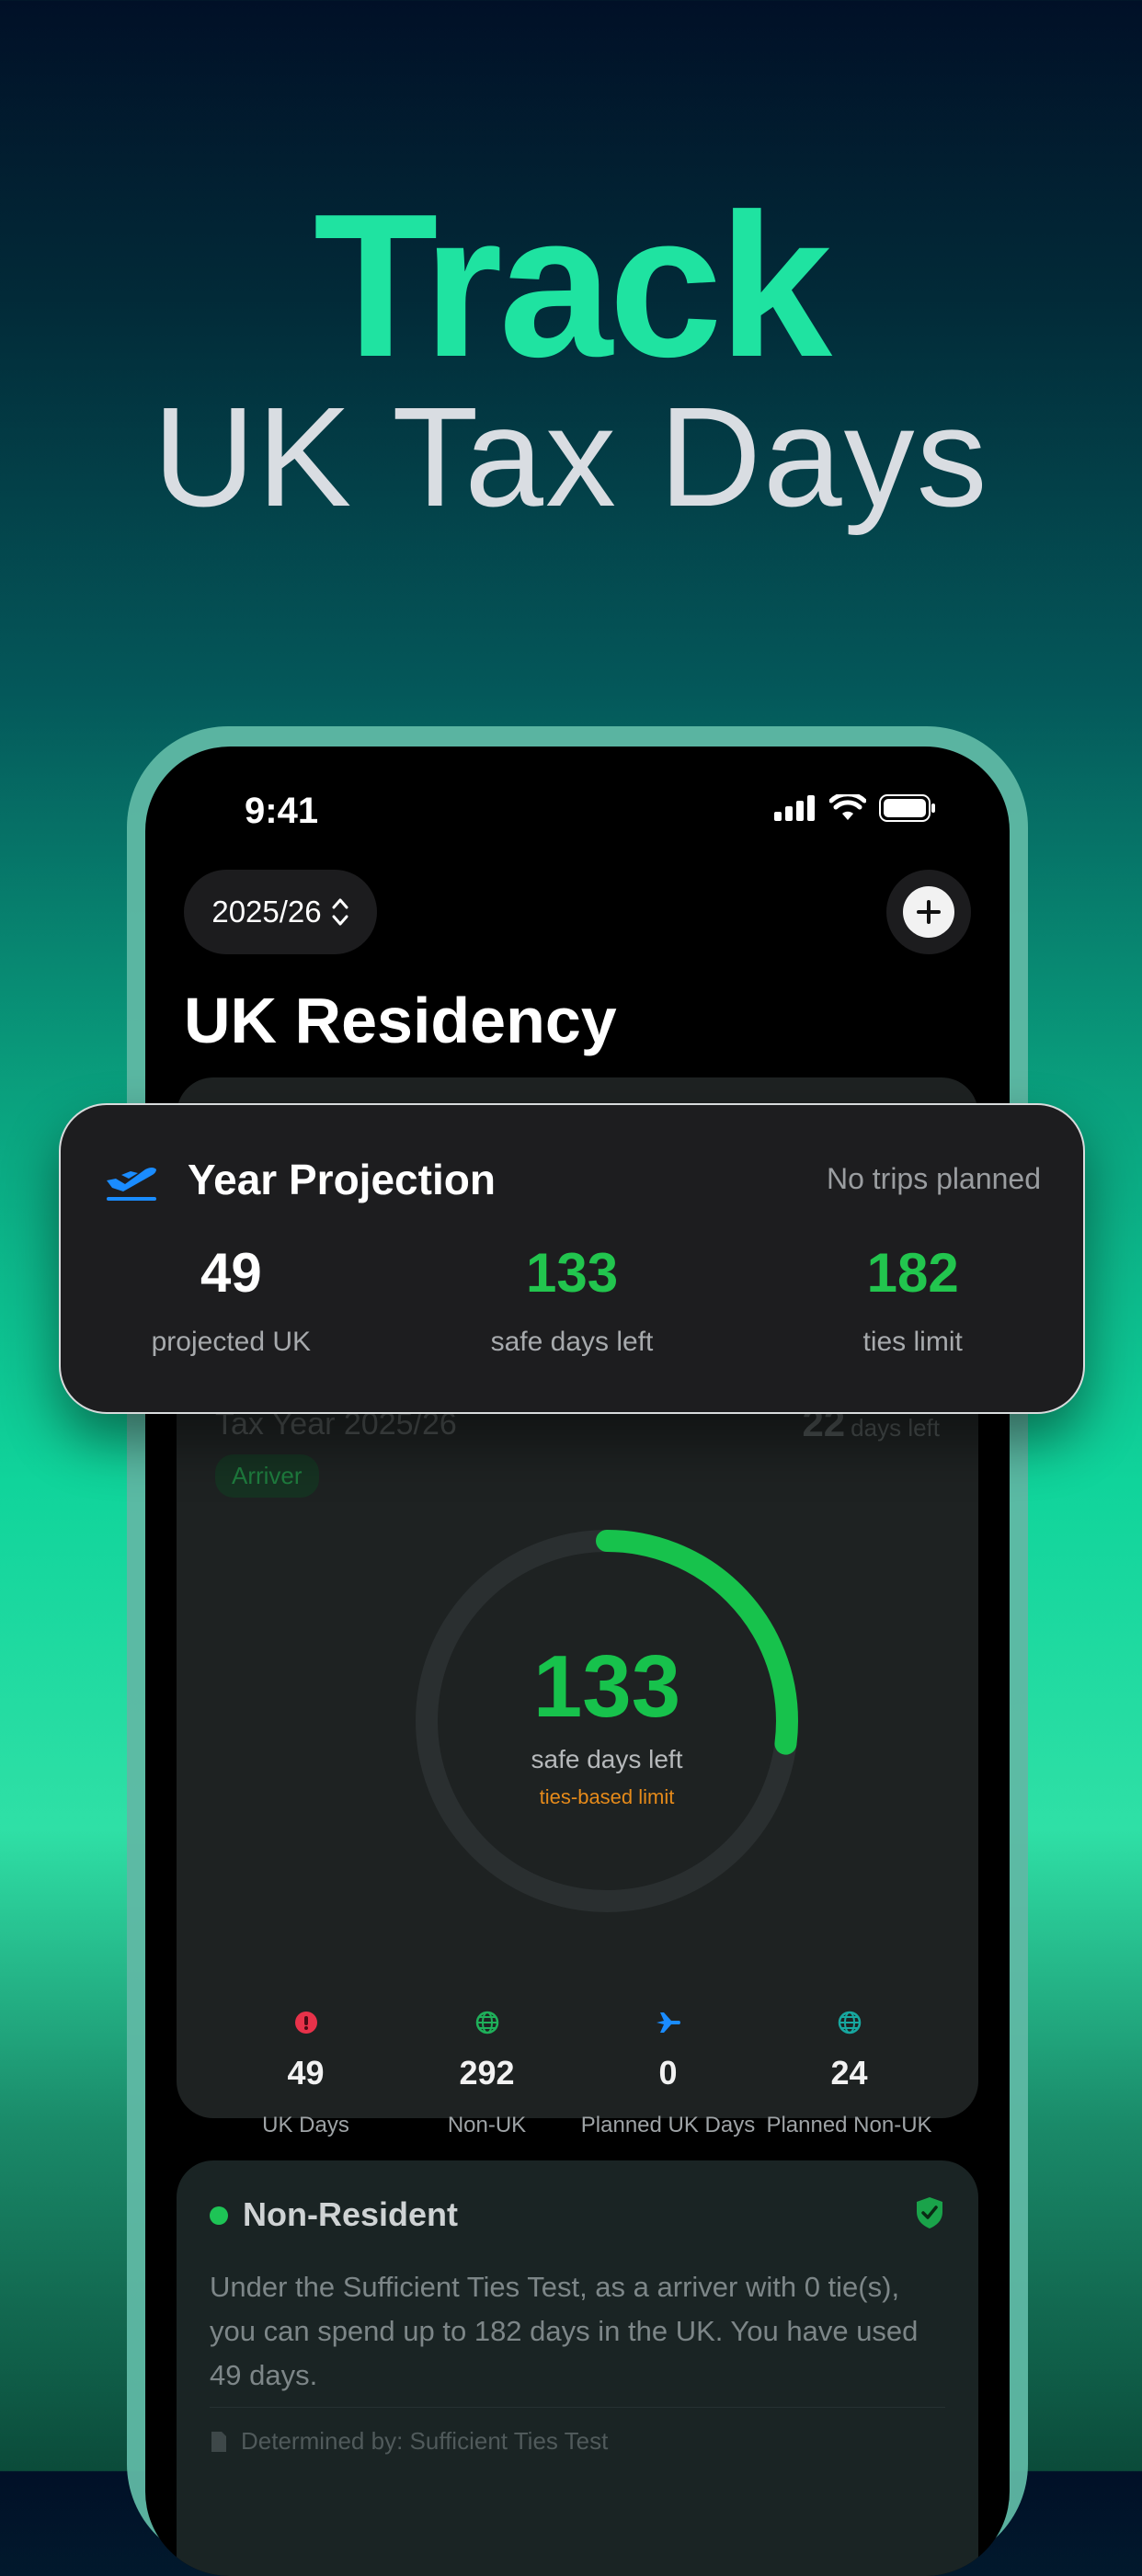 This screenshot has width=1142, height=2576. What do you see at coordinates (578, 2407) in the screenshot?
I see `divider` at bounding box center [578, 2407].